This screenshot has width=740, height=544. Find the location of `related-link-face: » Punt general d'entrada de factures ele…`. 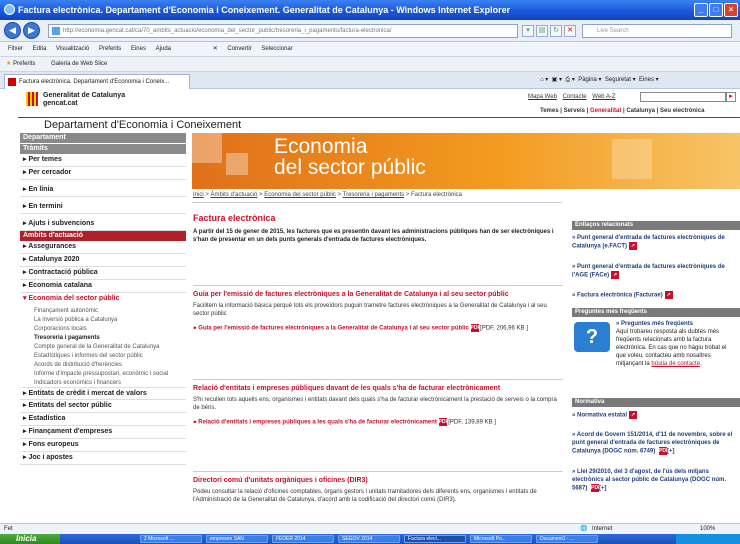

related-link-face: » Punt general d'entrada de factures ele… is located at coordinates (656, 271).